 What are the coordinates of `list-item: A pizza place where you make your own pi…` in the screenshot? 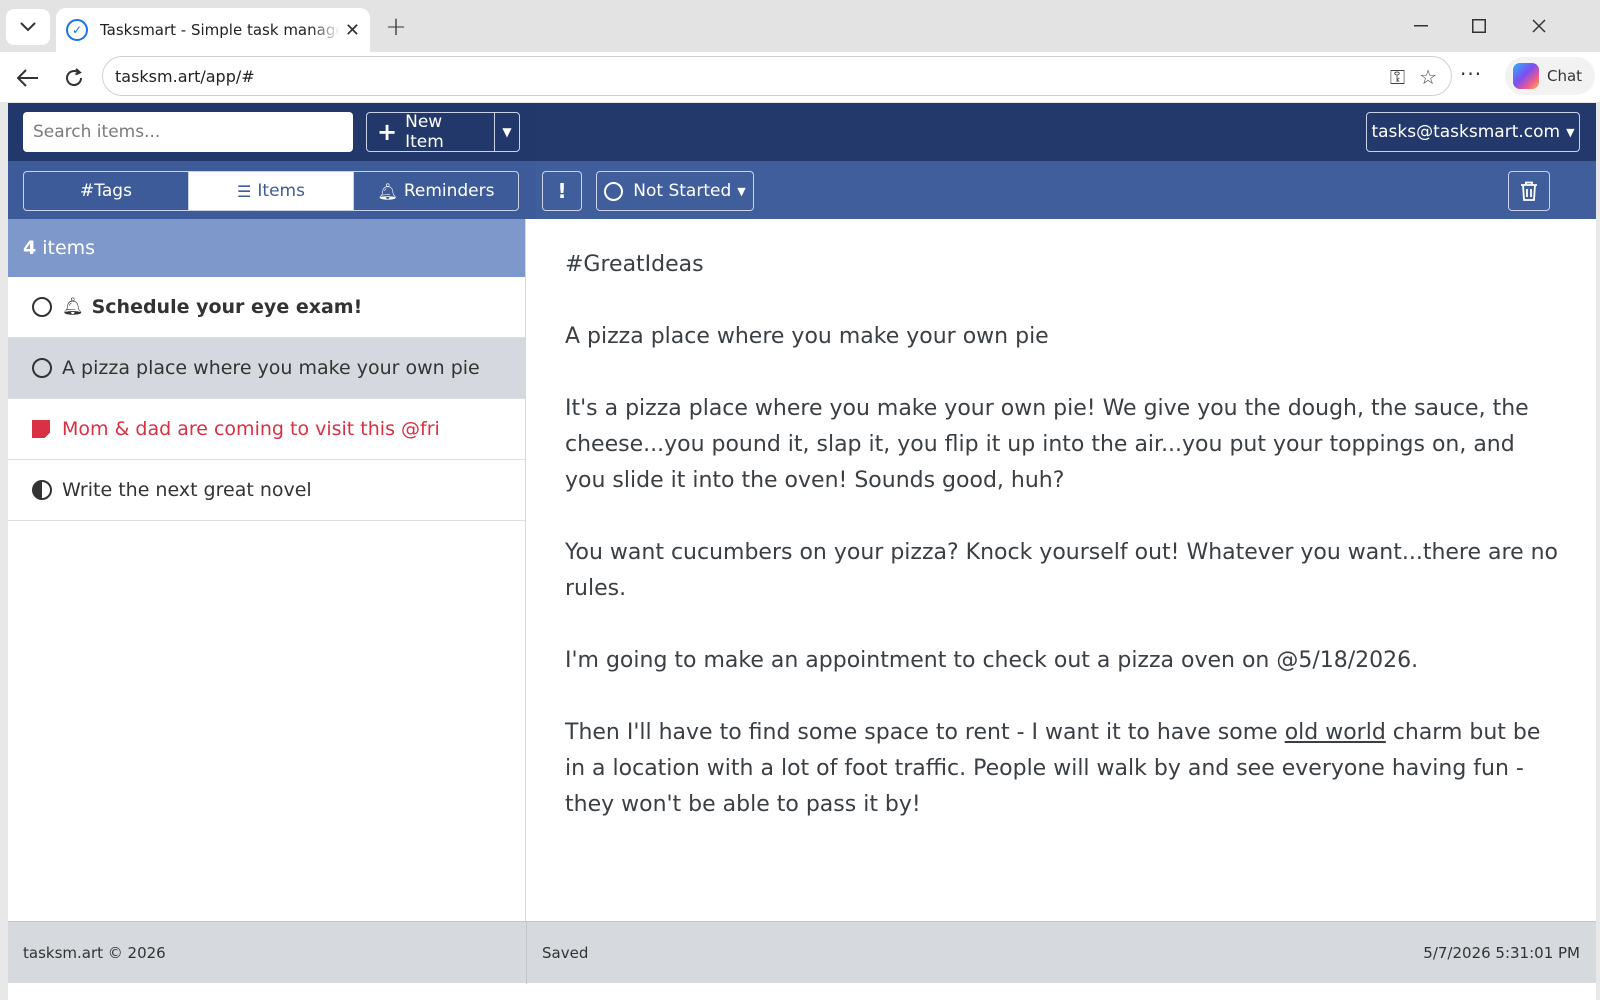 It's located at (266, 368).